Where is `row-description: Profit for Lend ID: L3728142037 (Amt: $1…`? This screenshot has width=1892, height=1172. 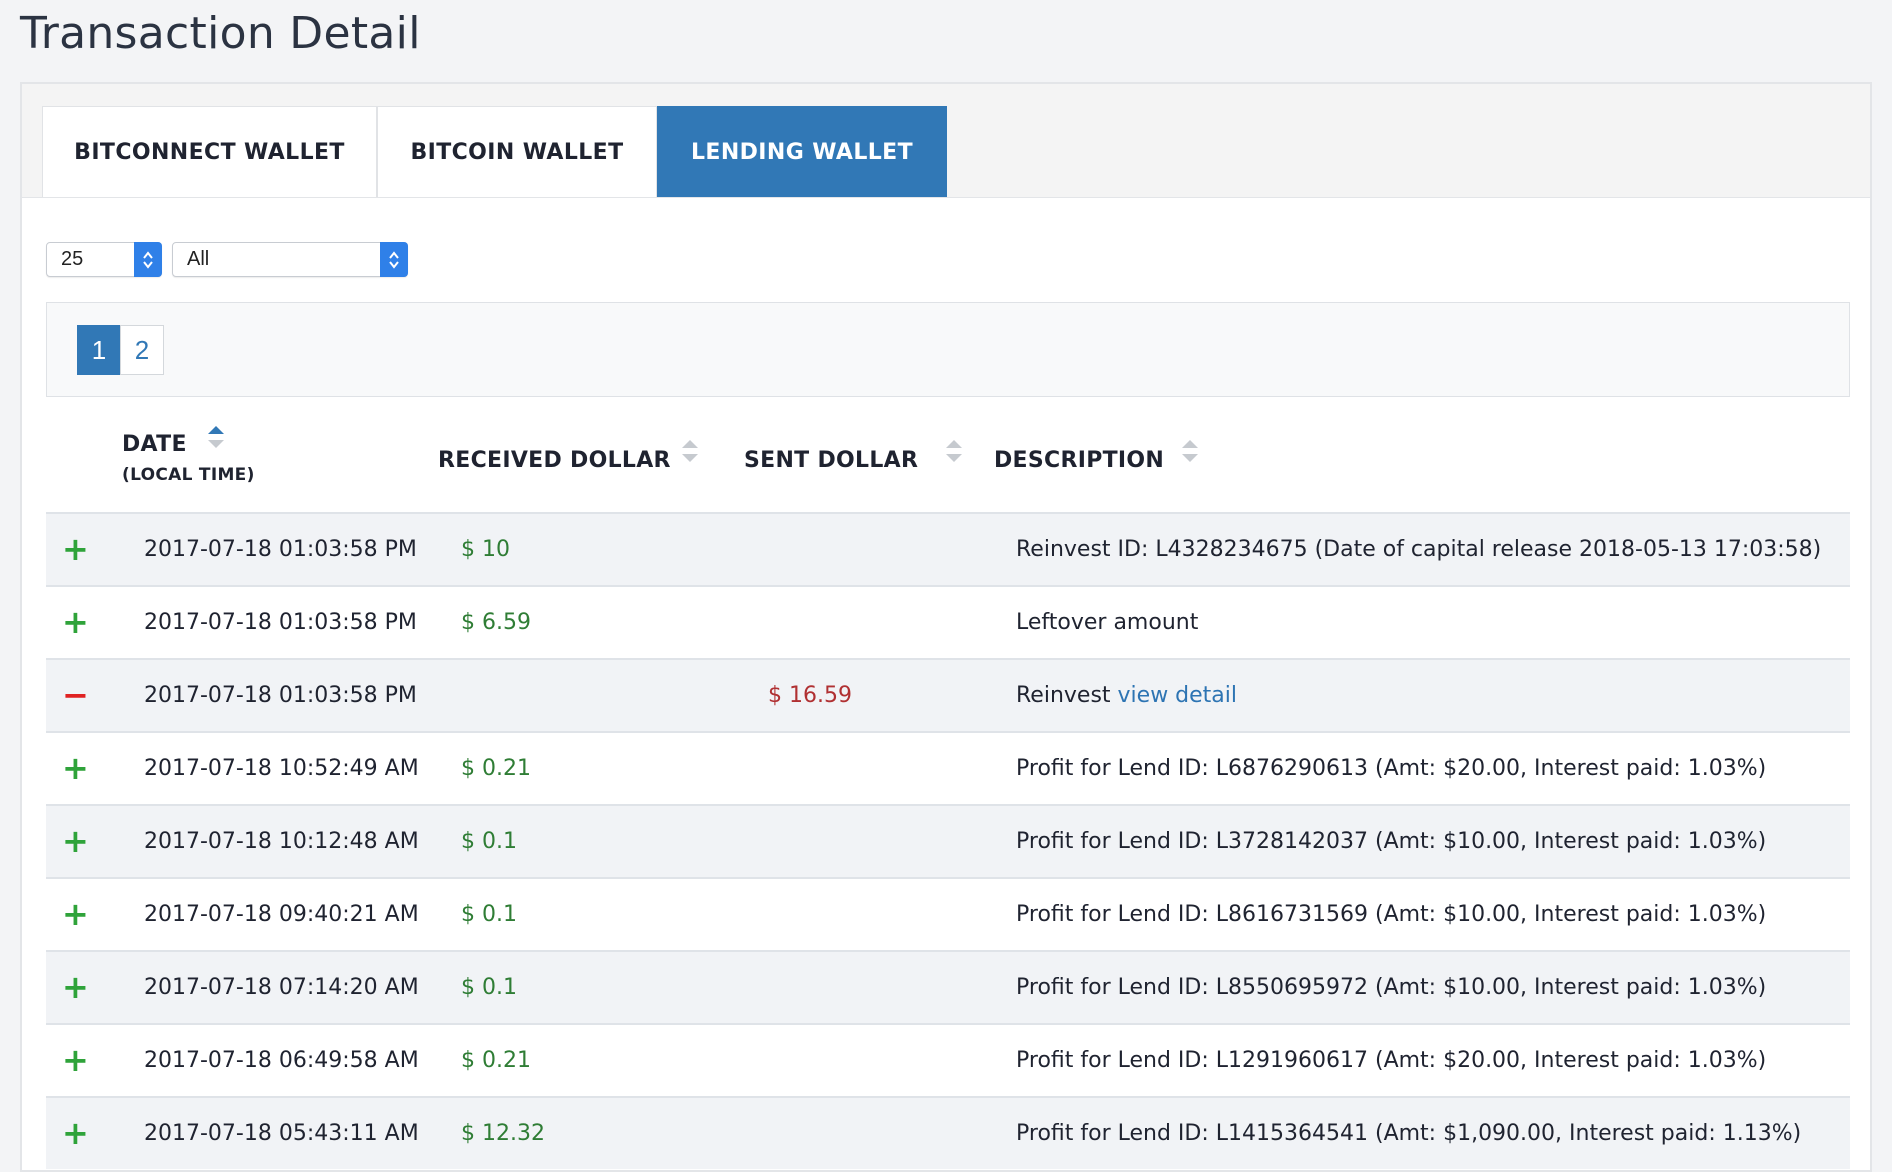 row-description: Profit for Lend ID: L3728142037 (Amt: $1… is located at coordinates (1391, 841).